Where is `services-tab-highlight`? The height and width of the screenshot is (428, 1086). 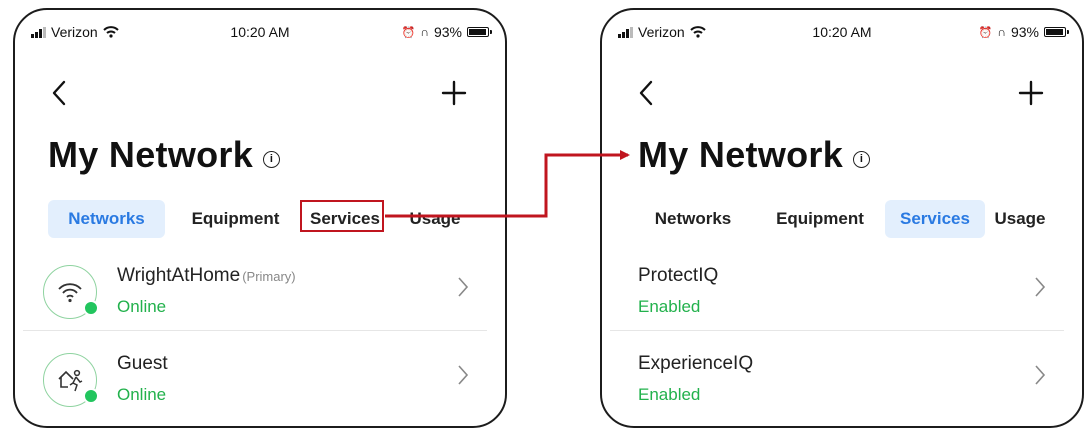
services-tab-highlight is located at coordinates (342, 216).